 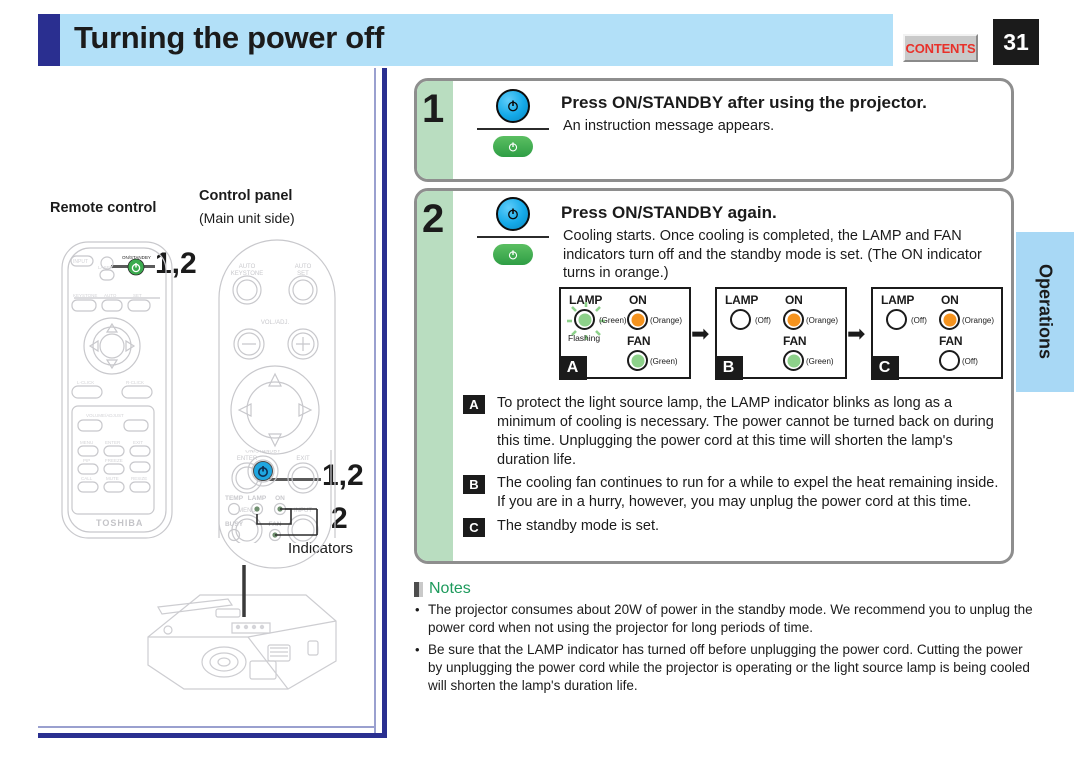 What do you see at coordinates (119, 523) in the screenshot?
I see `svg-text: TOSHIBA` at bounding box center [119, 523].